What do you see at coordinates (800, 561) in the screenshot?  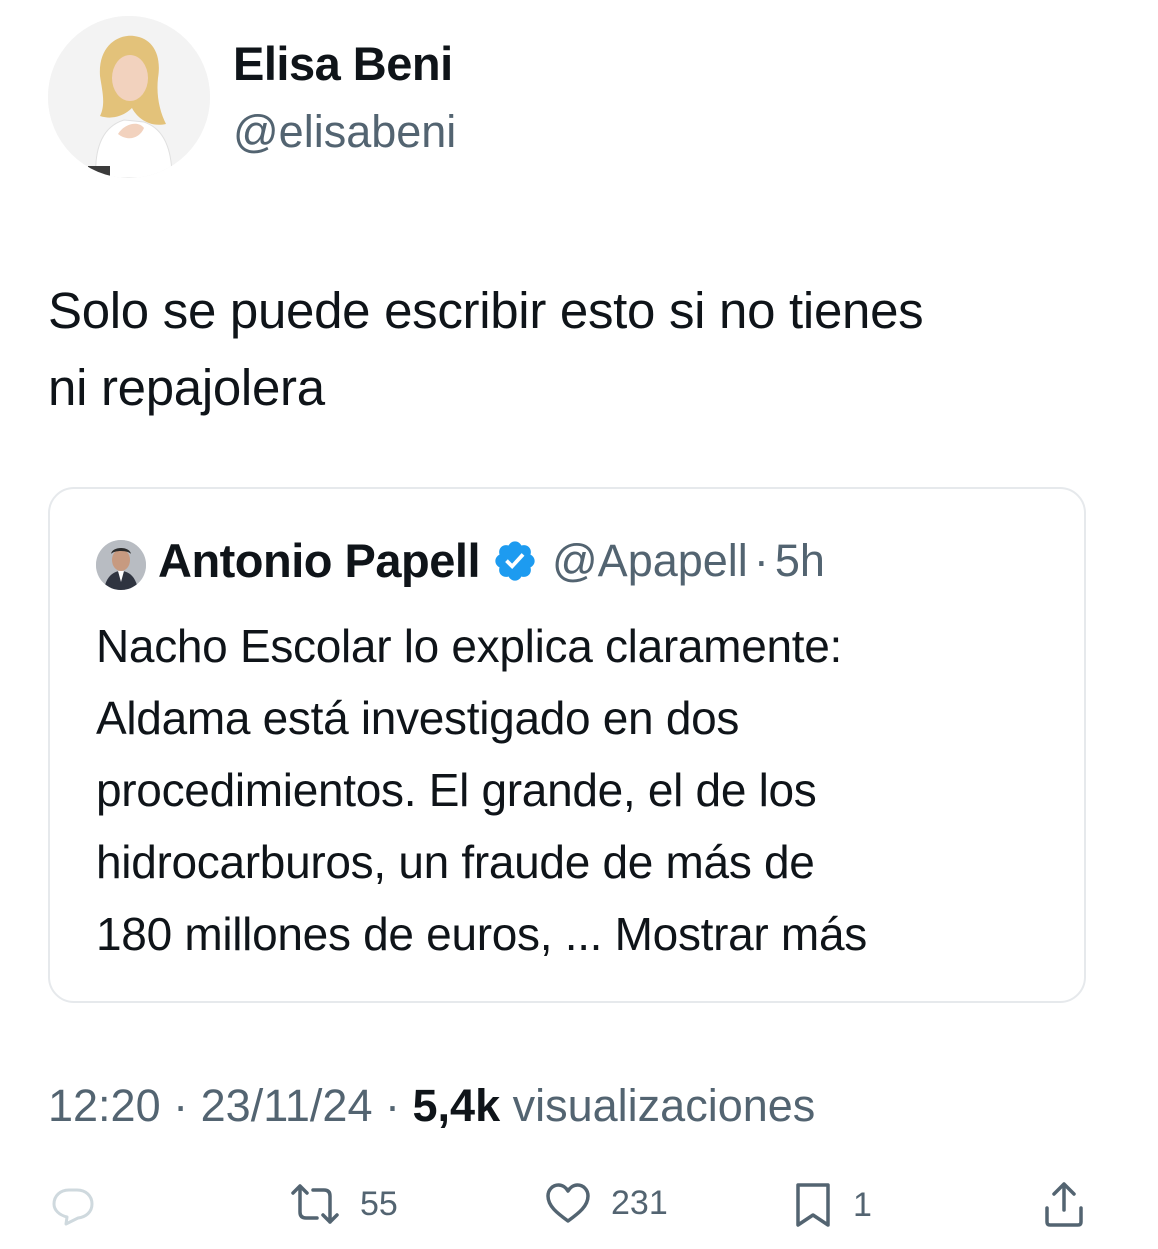 I see `quoted-timestamp: 5h` at bounding box center [800, 561].